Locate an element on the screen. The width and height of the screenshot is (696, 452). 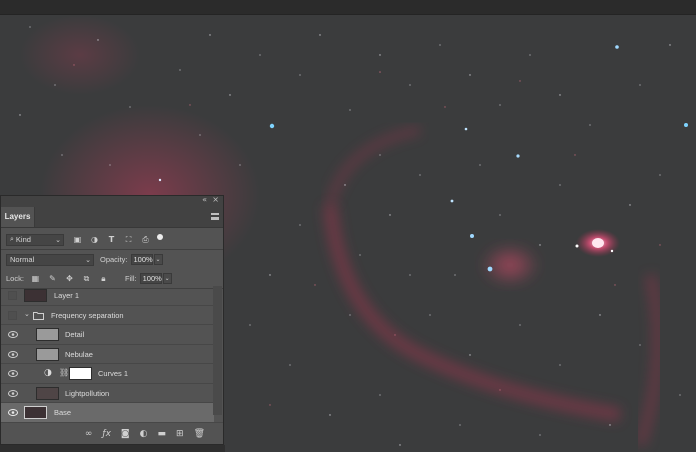
layer-row-curves-1: ◑ ⛓ Curves 1 is located at coordinates (107, 374).